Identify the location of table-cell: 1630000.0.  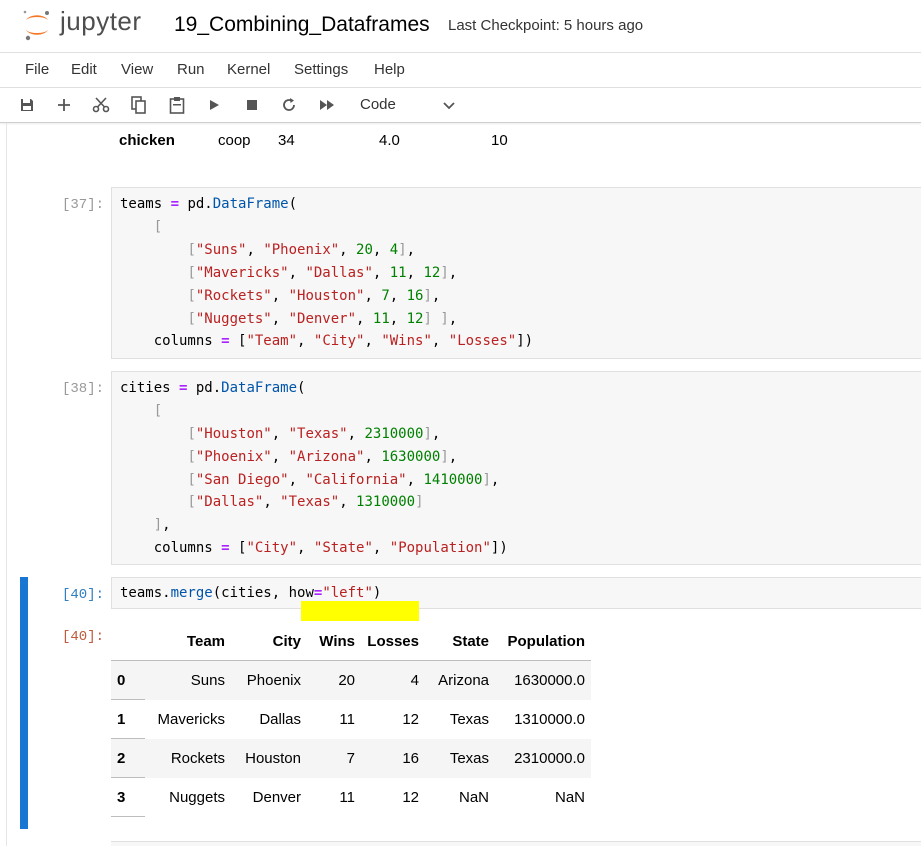
(543, 680).